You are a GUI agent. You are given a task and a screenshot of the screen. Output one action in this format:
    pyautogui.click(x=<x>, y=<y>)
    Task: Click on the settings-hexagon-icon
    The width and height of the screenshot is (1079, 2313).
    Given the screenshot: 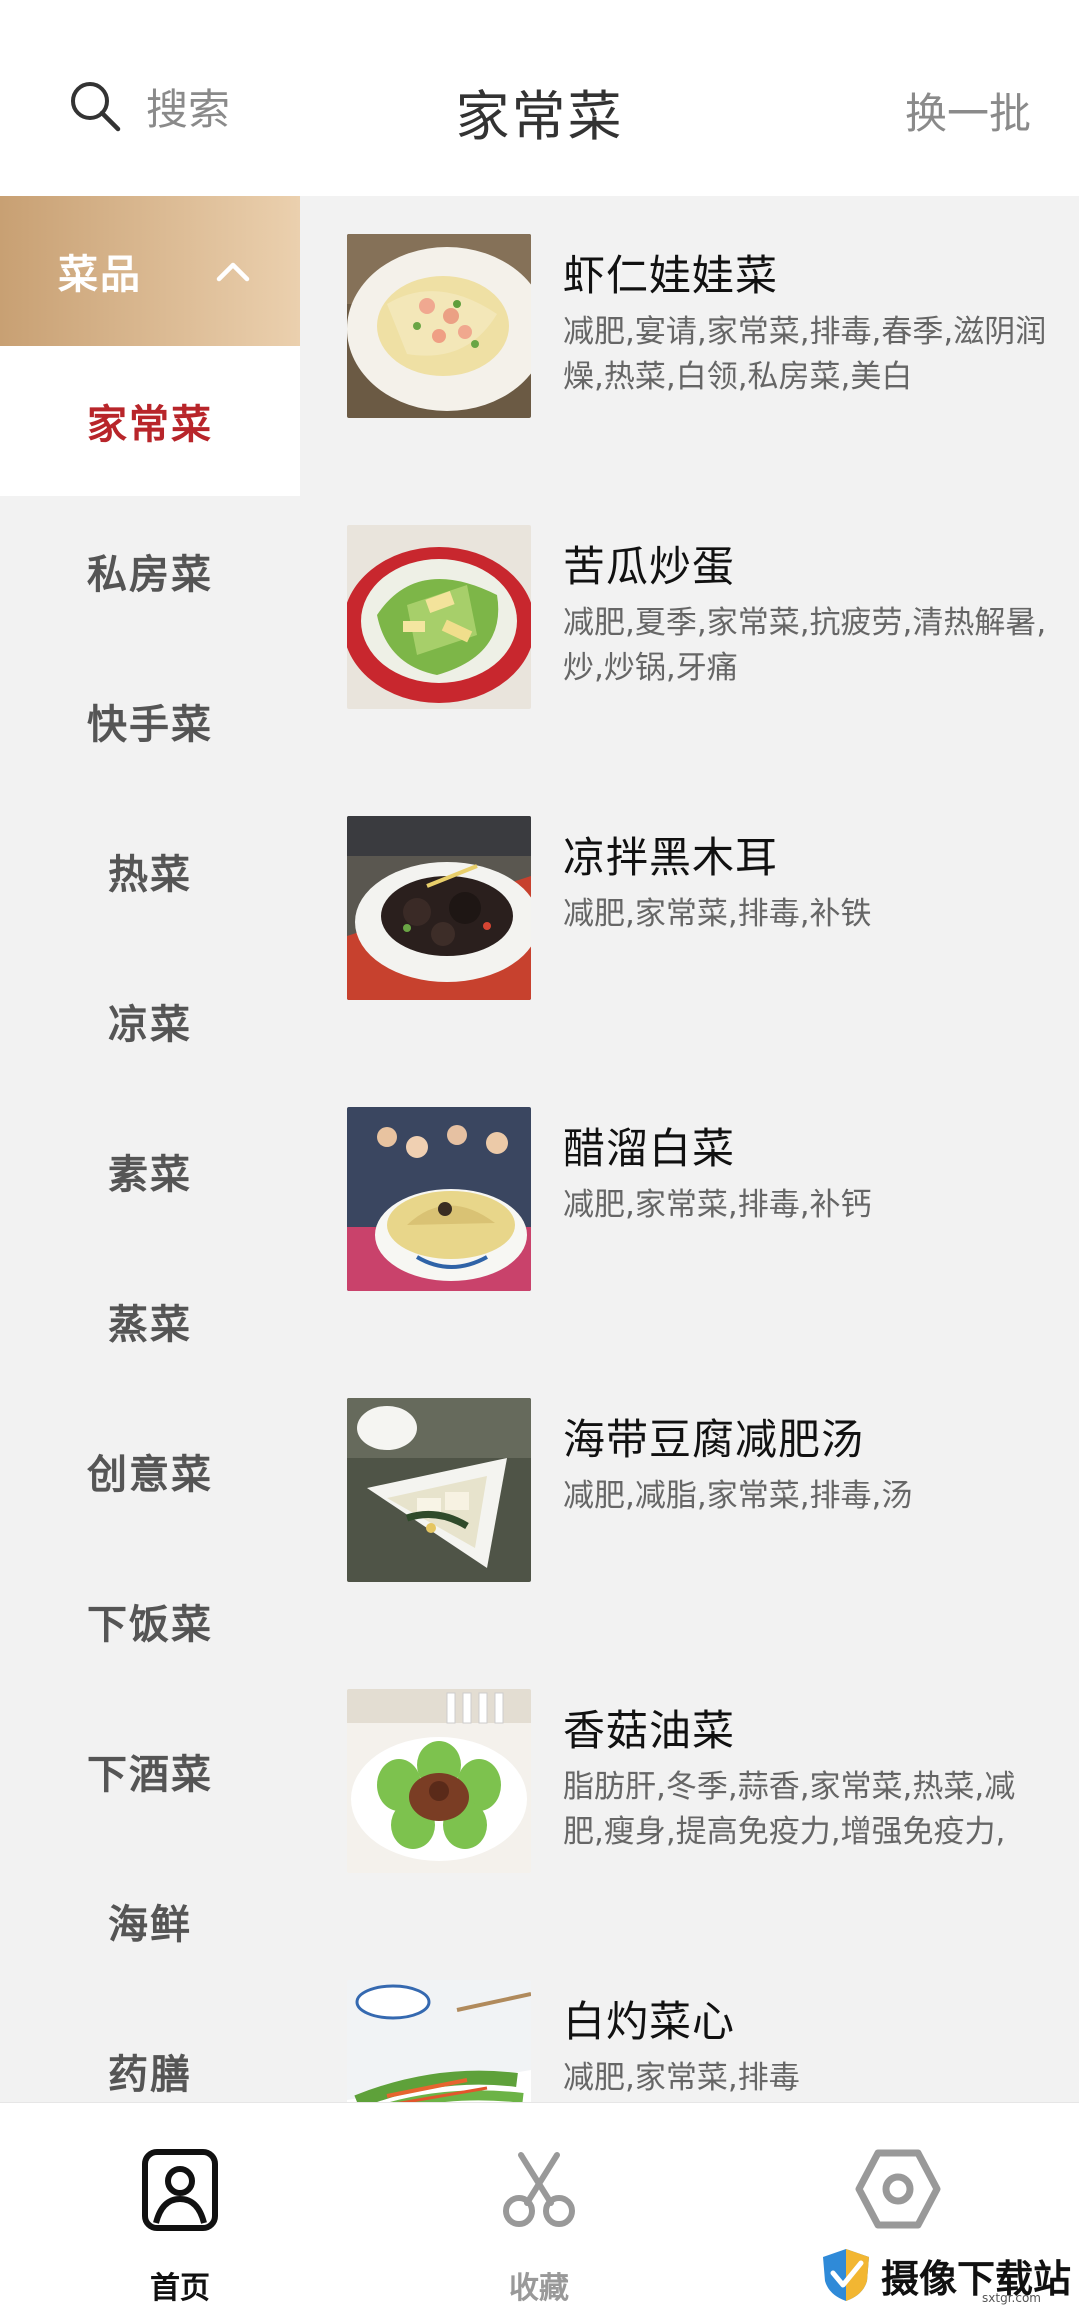 What is the action you would take?
    pyautogui.click(x=898, y=2189)
    